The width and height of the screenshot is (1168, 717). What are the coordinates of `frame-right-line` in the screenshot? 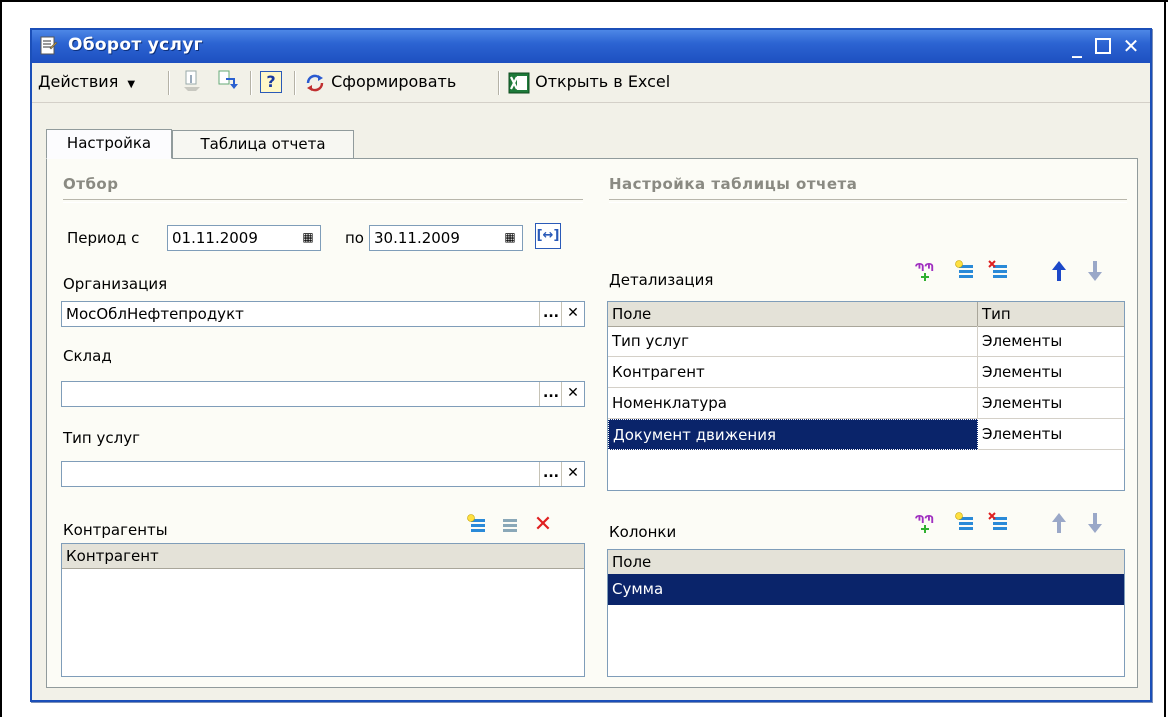 It's located at (1165, 358).